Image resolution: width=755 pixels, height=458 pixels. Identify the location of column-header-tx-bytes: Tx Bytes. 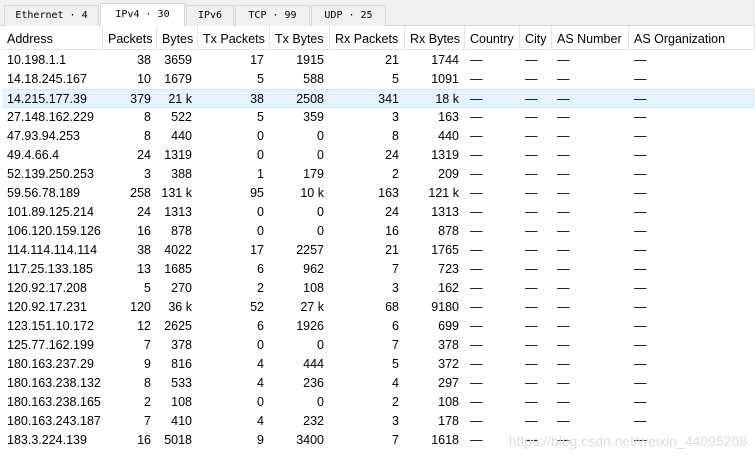
(300, 38).